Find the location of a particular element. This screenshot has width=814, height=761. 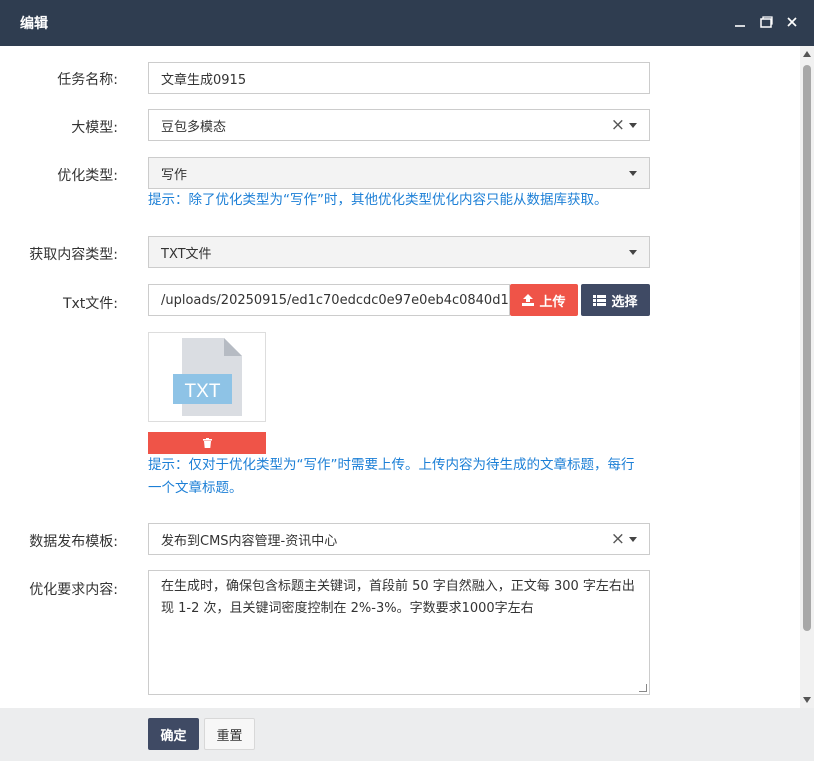

task-name-value: 文章生成0915 is located at coordinates (204, 80).